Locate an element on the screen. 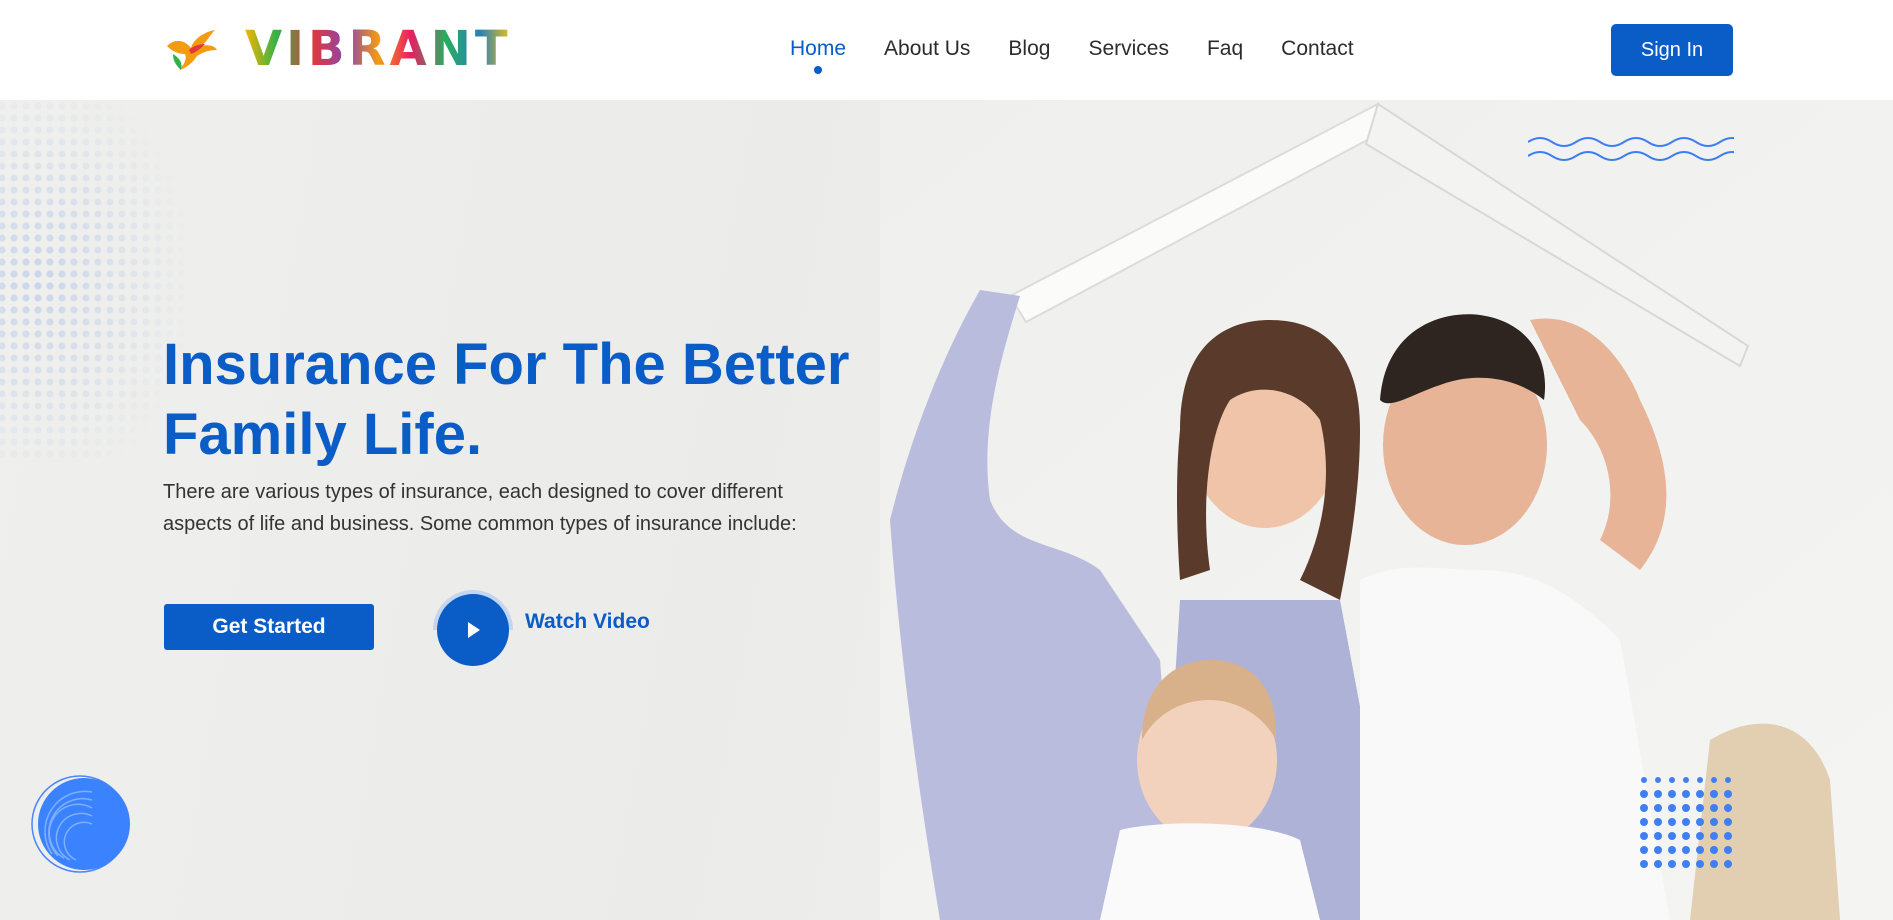 The image size is (1893, 920). nav-item-label: Contact is located at coordinates (1317, 48).